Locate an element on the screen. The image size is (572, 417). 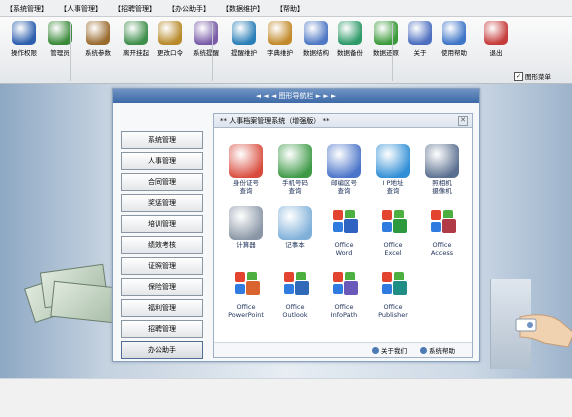
sidebar-item-5: 绩效考核 is located at coordinates (162, 245).